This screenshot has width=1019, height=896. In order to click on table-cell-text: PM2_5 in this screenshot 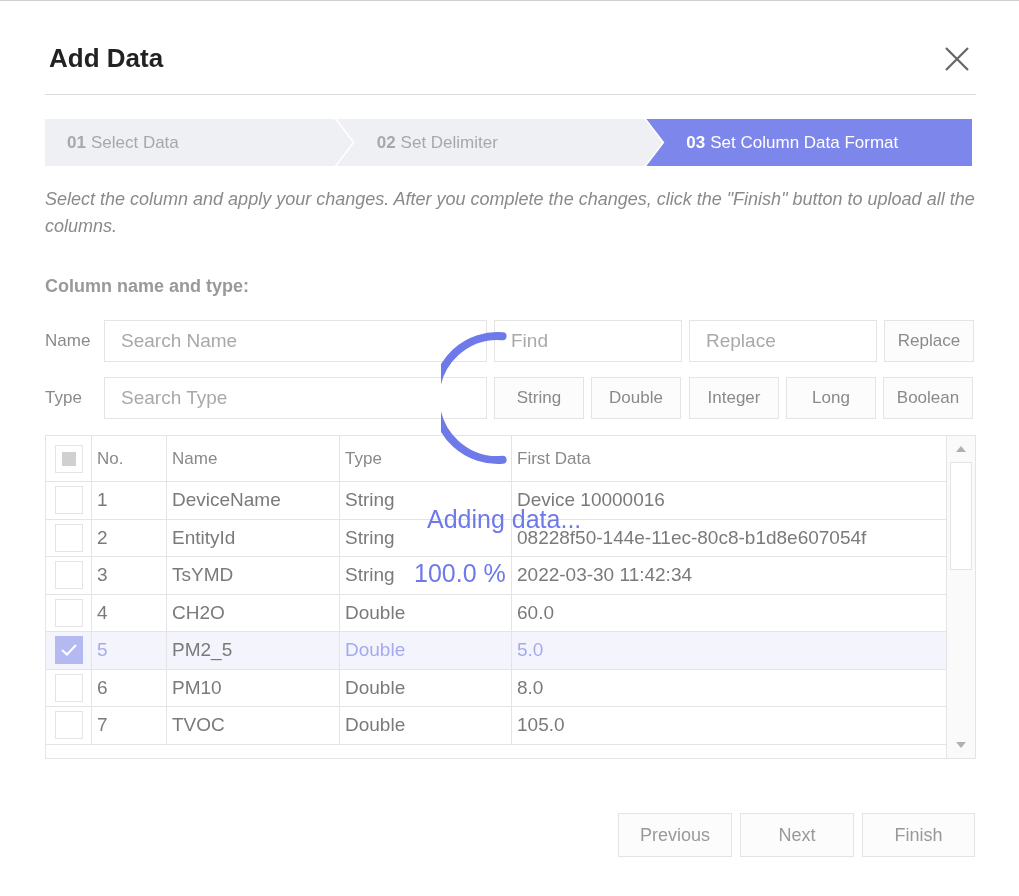, I will do `click(202, 650)`.